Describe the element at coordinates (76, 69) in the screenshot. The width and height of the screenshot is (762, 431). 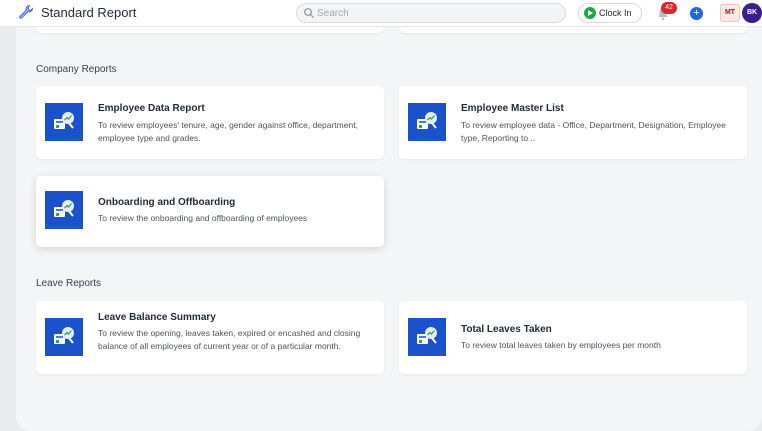
I see `section-title-company-reports: Company Reports` at that location.